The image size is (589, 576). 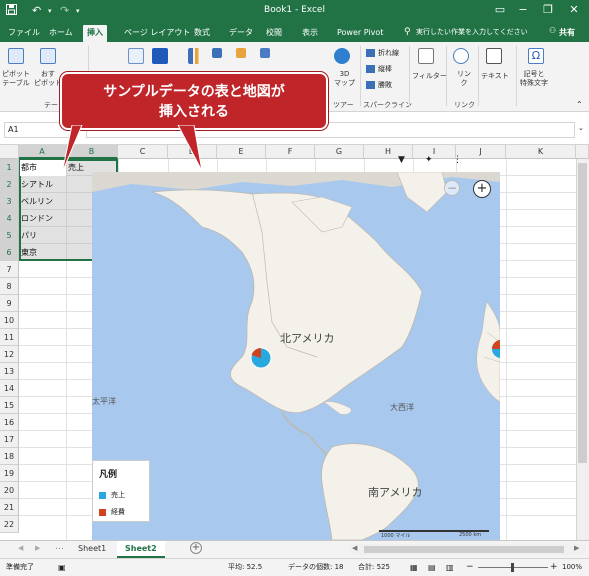 What do you see at coordinates (379, 69) in the screenshot?
I see `sparkline-column-button: 縦棒` at bounding box center [379, 69].